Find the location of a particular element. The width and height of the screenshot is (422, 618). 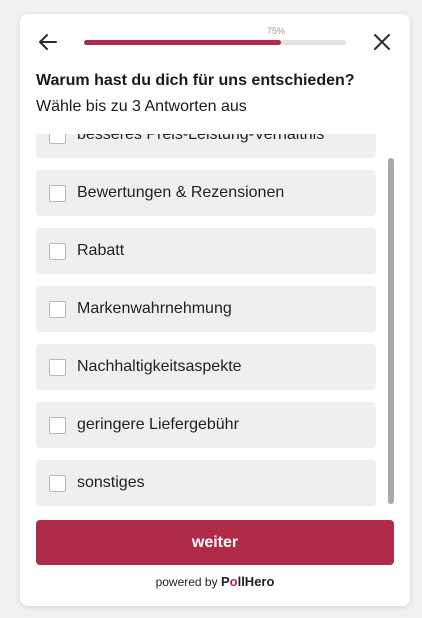

option-item: sonstiges is located at coordinates (206, 483).